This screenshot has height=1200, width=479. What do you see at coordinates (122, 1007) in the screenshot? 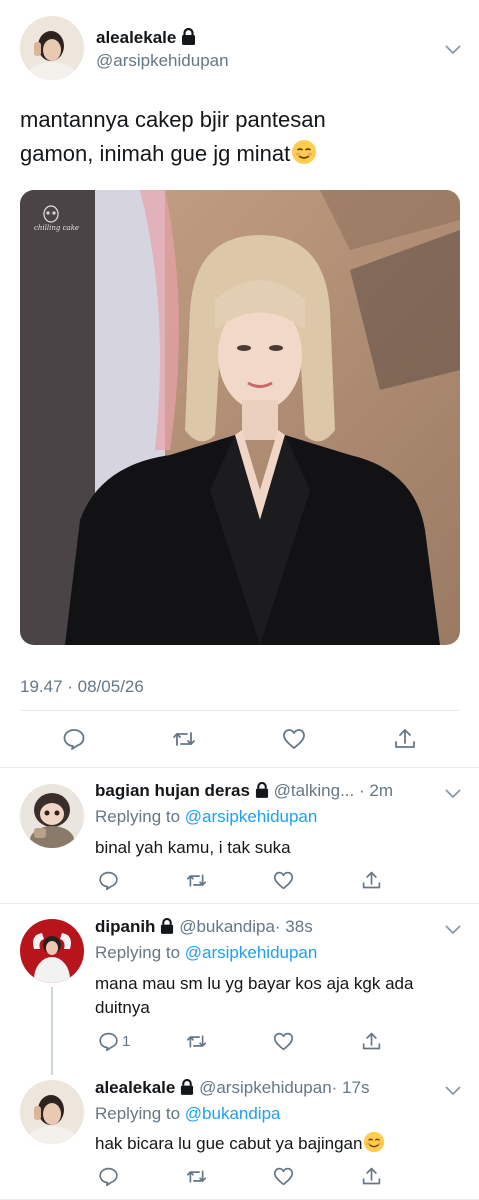
I see `reply-text-line2: duitnya` at bounding box center [122, 1007].